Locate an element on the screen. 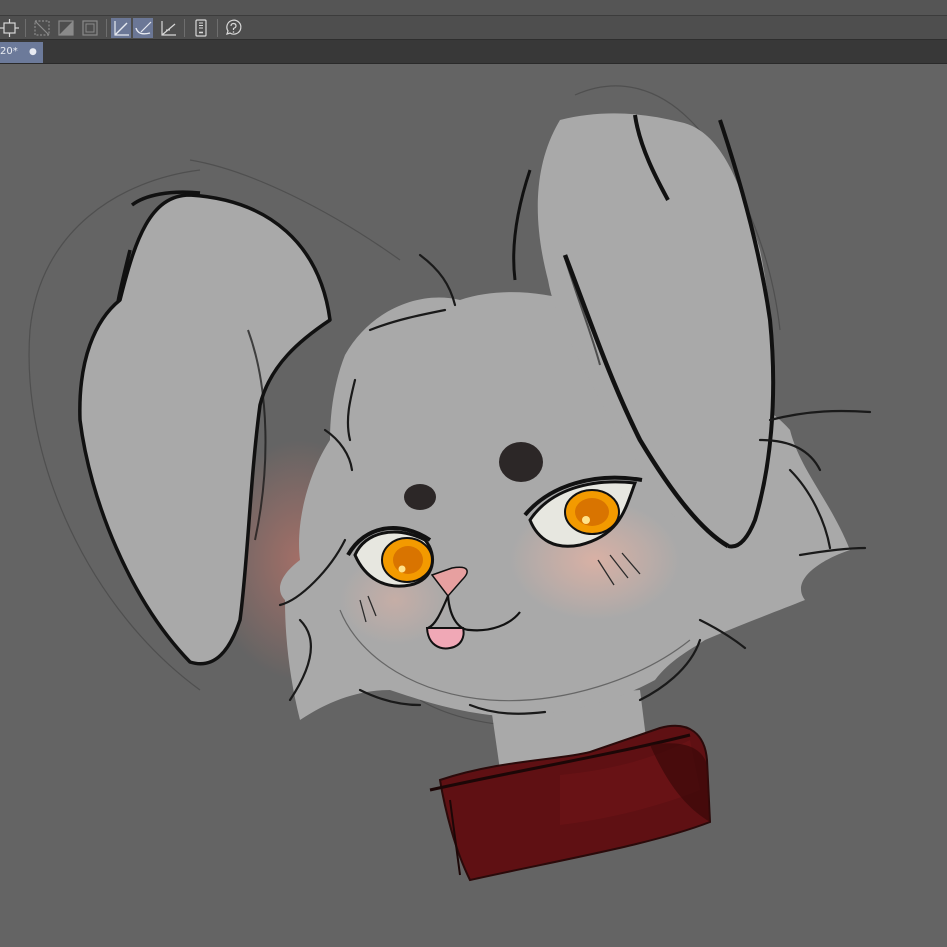 Image resolution: width=947 pixels, height=947 pixels. border-selection-icon is located at coordinates (90, 28).